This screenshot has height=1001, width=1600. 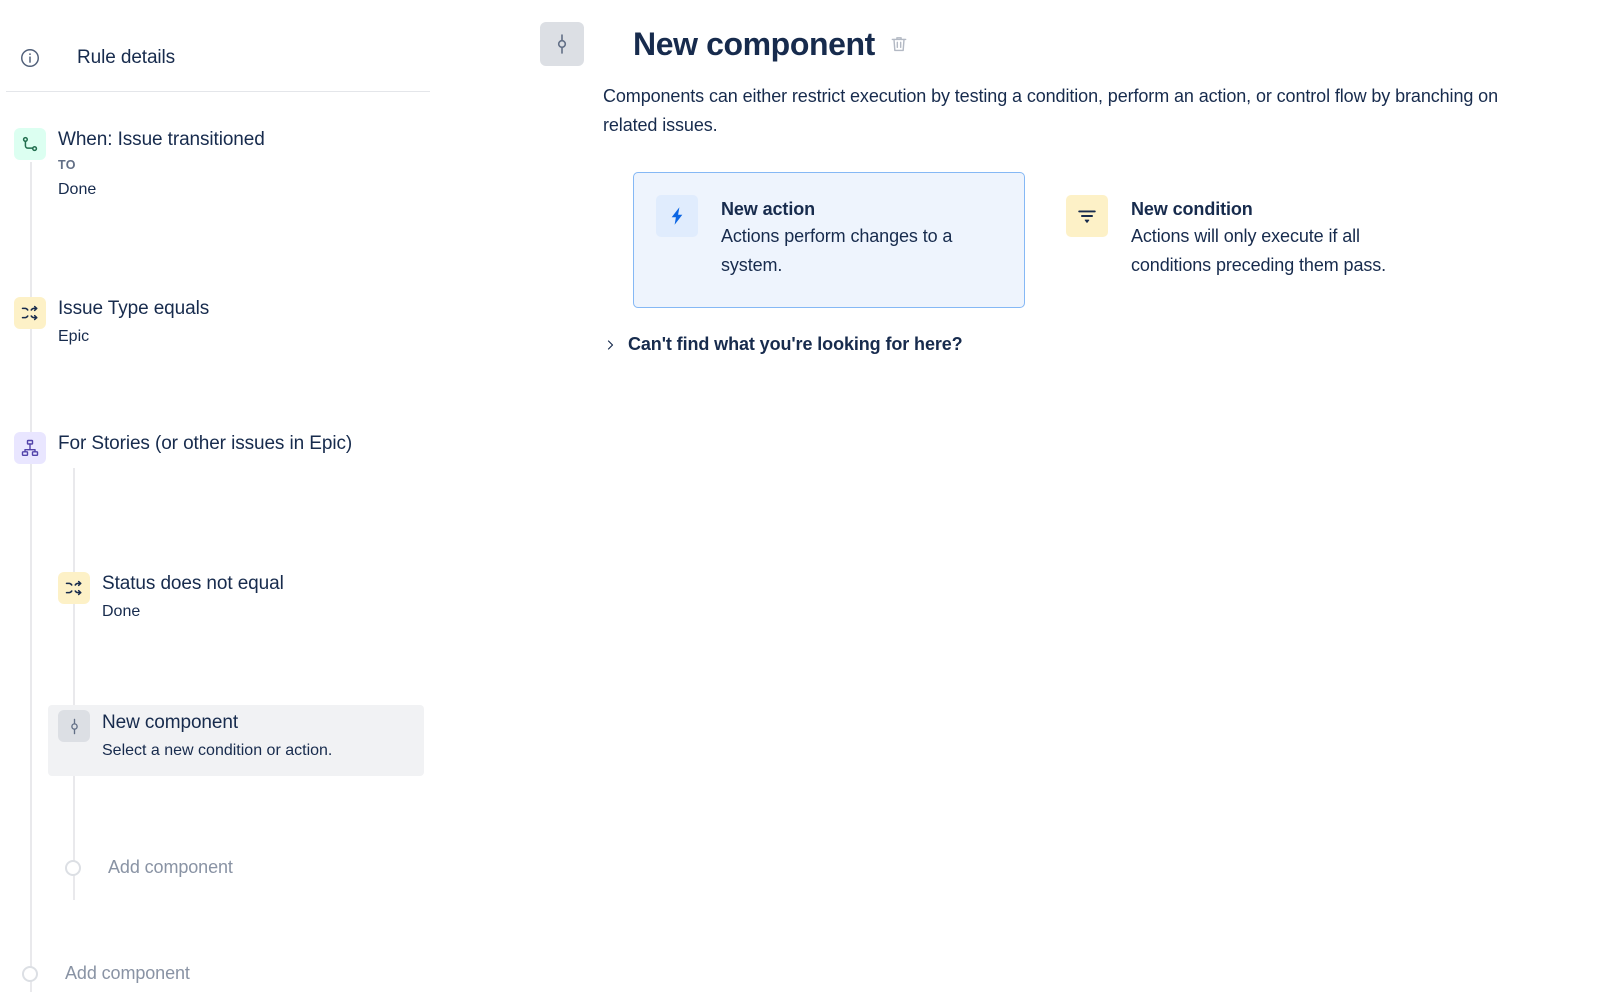 What do you see at coordinates (215, 58) in the screenshot?
I see `rule-details-header: Rule details` at bounding box center [215, 58].